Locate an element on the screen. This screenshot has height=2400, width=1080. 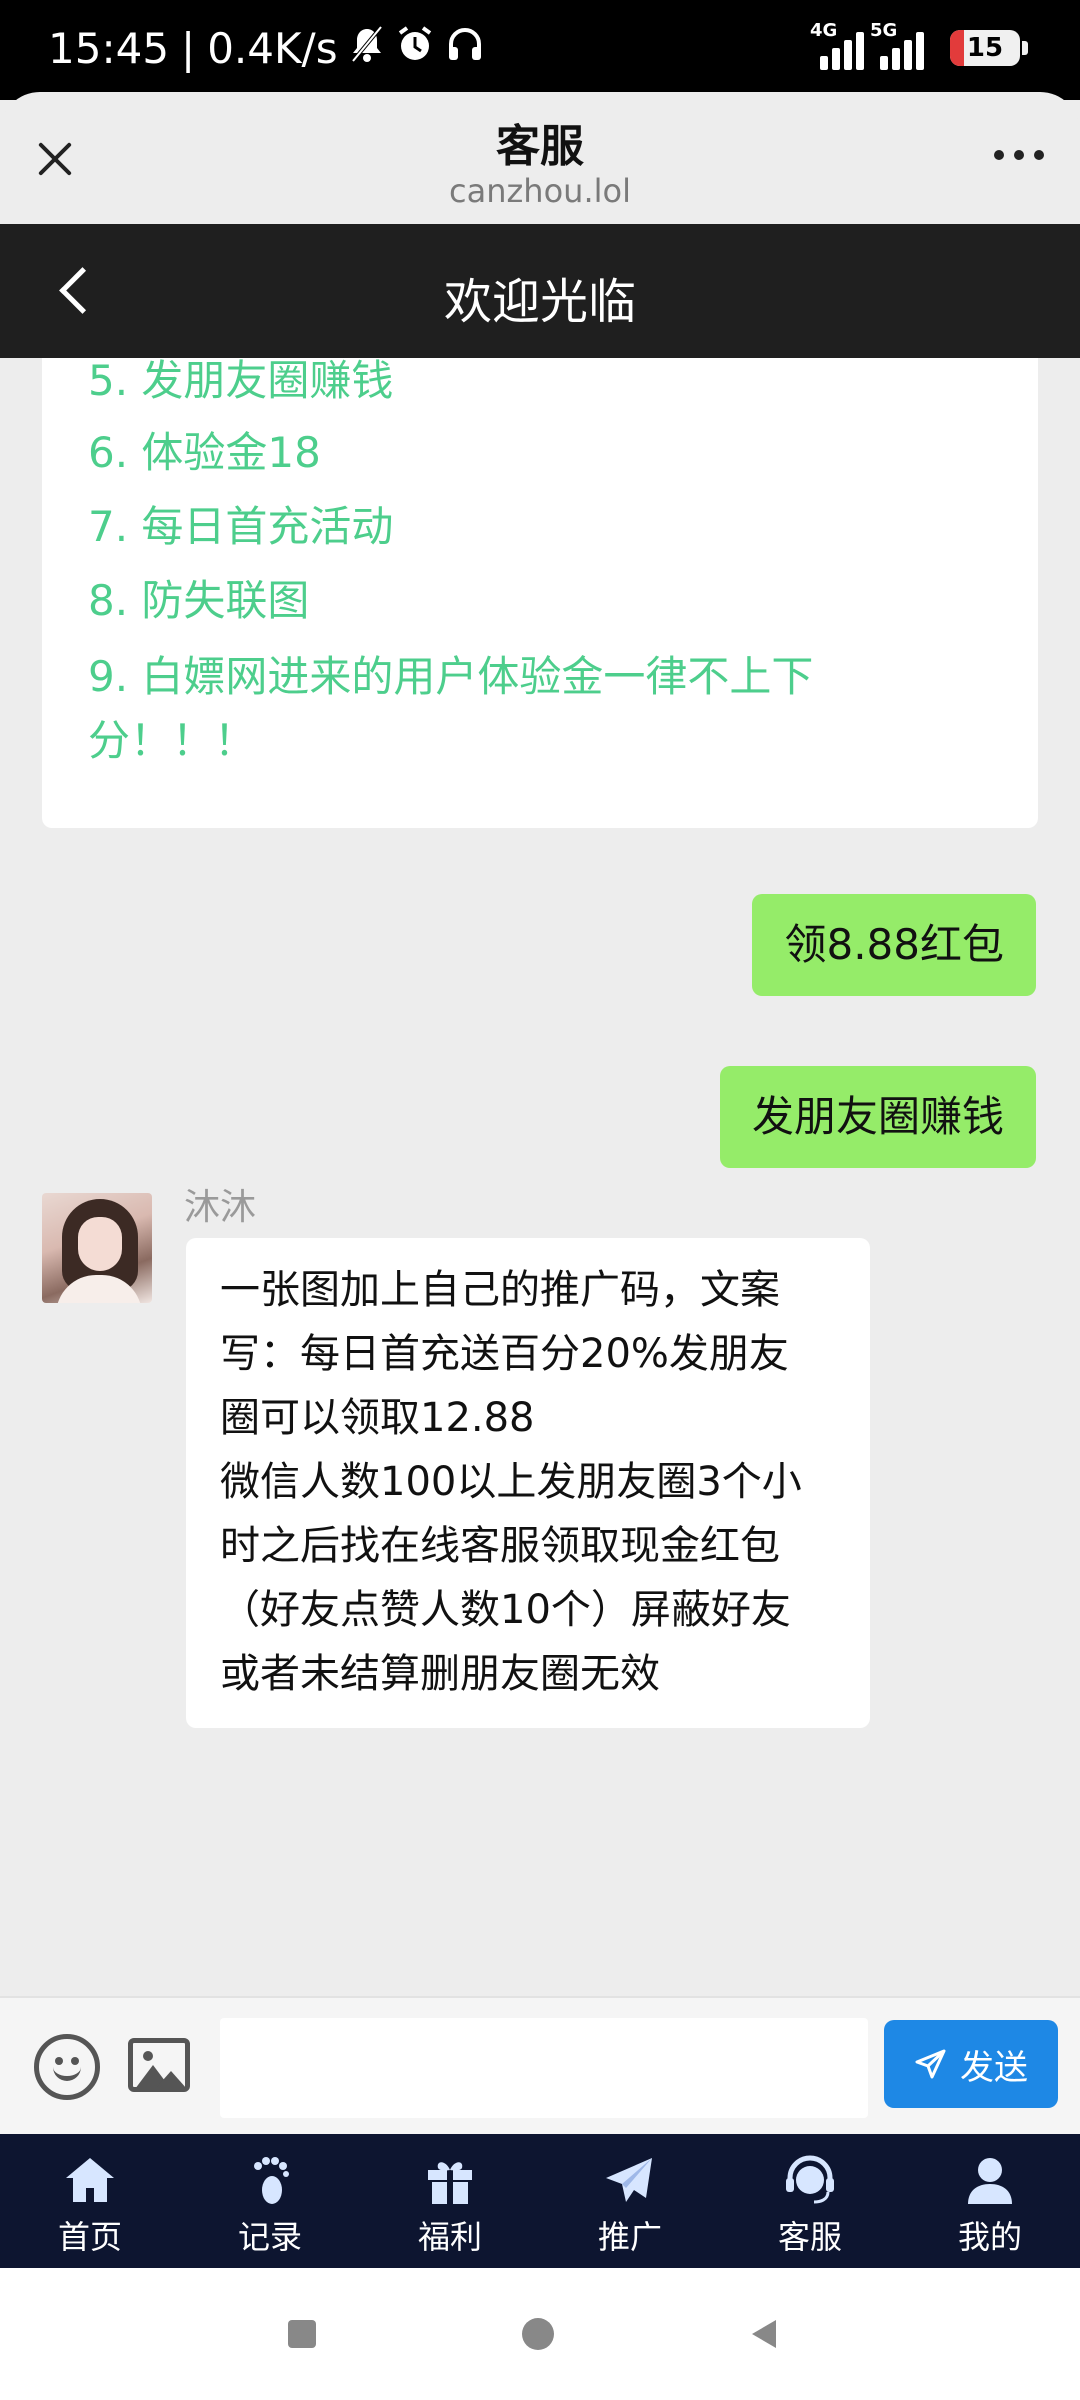
headset-icon is located at coordinates (810, 2179).